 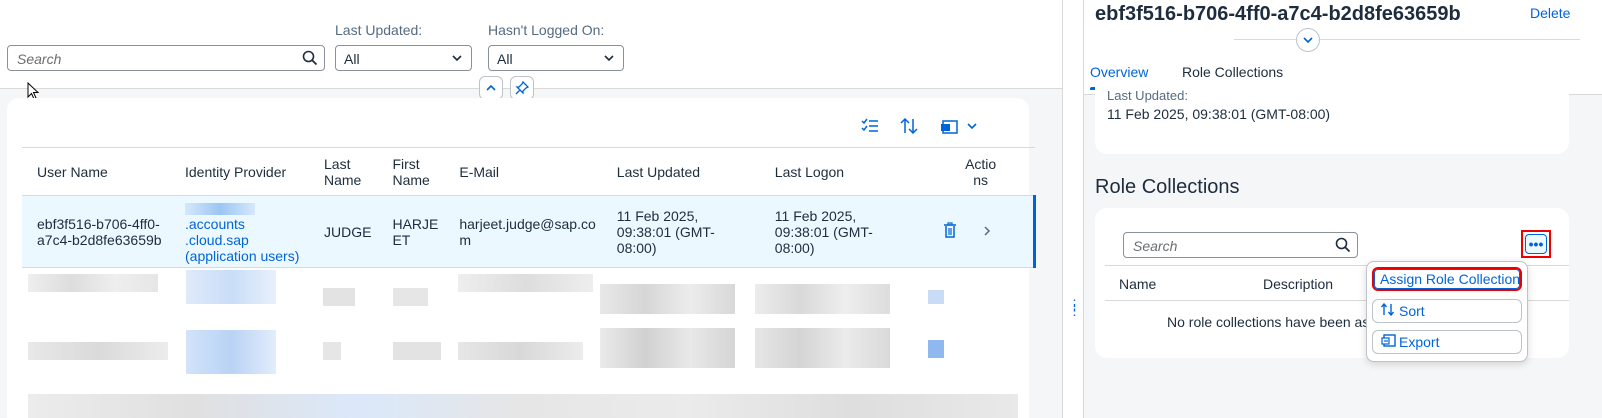 I want to click on more-actions-button: •••, so click(x=1536, y=244).